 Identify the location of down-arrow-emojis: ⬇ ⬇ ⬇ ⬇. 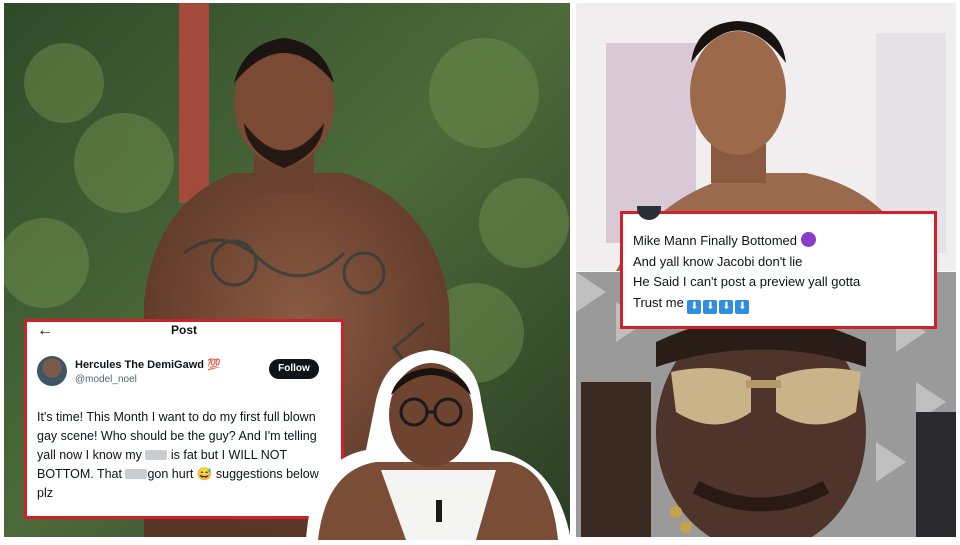
(719, 304).